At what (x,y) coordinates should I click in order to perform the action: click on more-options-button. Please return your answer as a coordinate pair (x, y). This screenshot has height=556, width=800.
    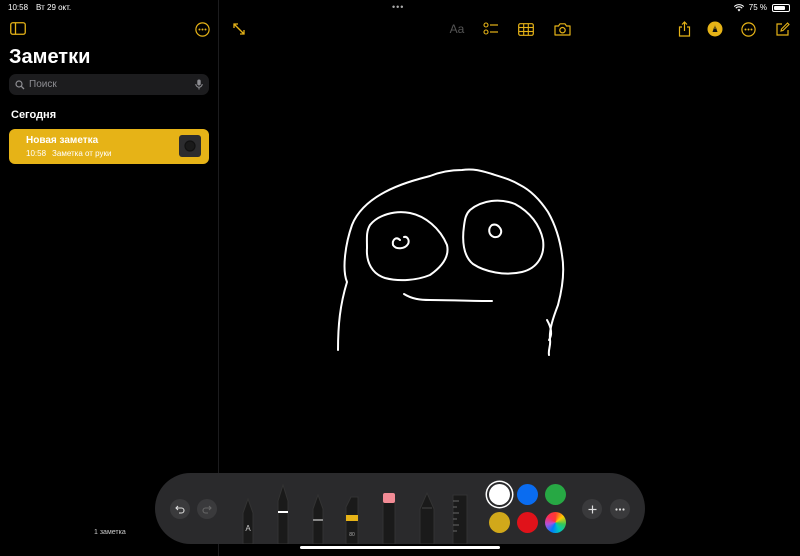
    Looking at the image, I should click on (748, 29).